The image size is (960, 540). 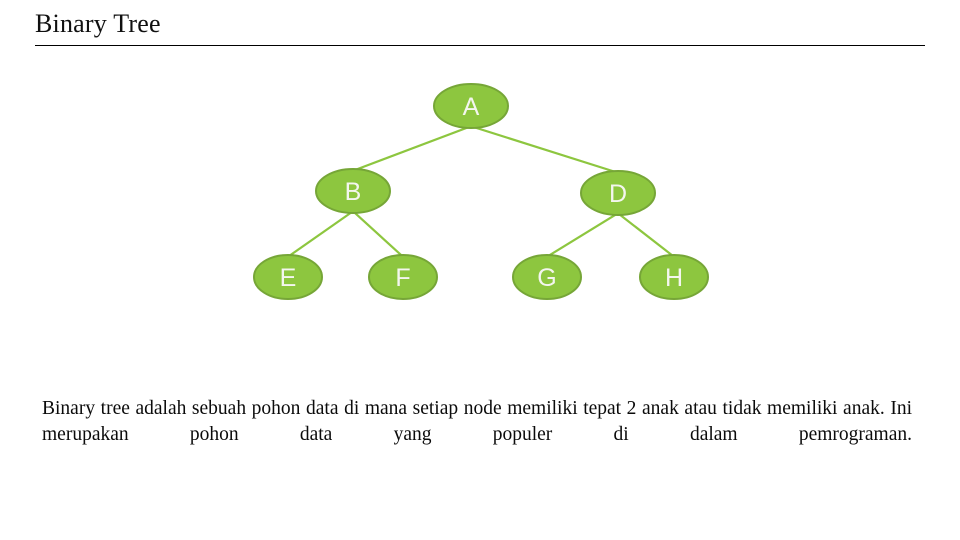 I want to click on tree-node-h: H, so click(x=674, y=277).